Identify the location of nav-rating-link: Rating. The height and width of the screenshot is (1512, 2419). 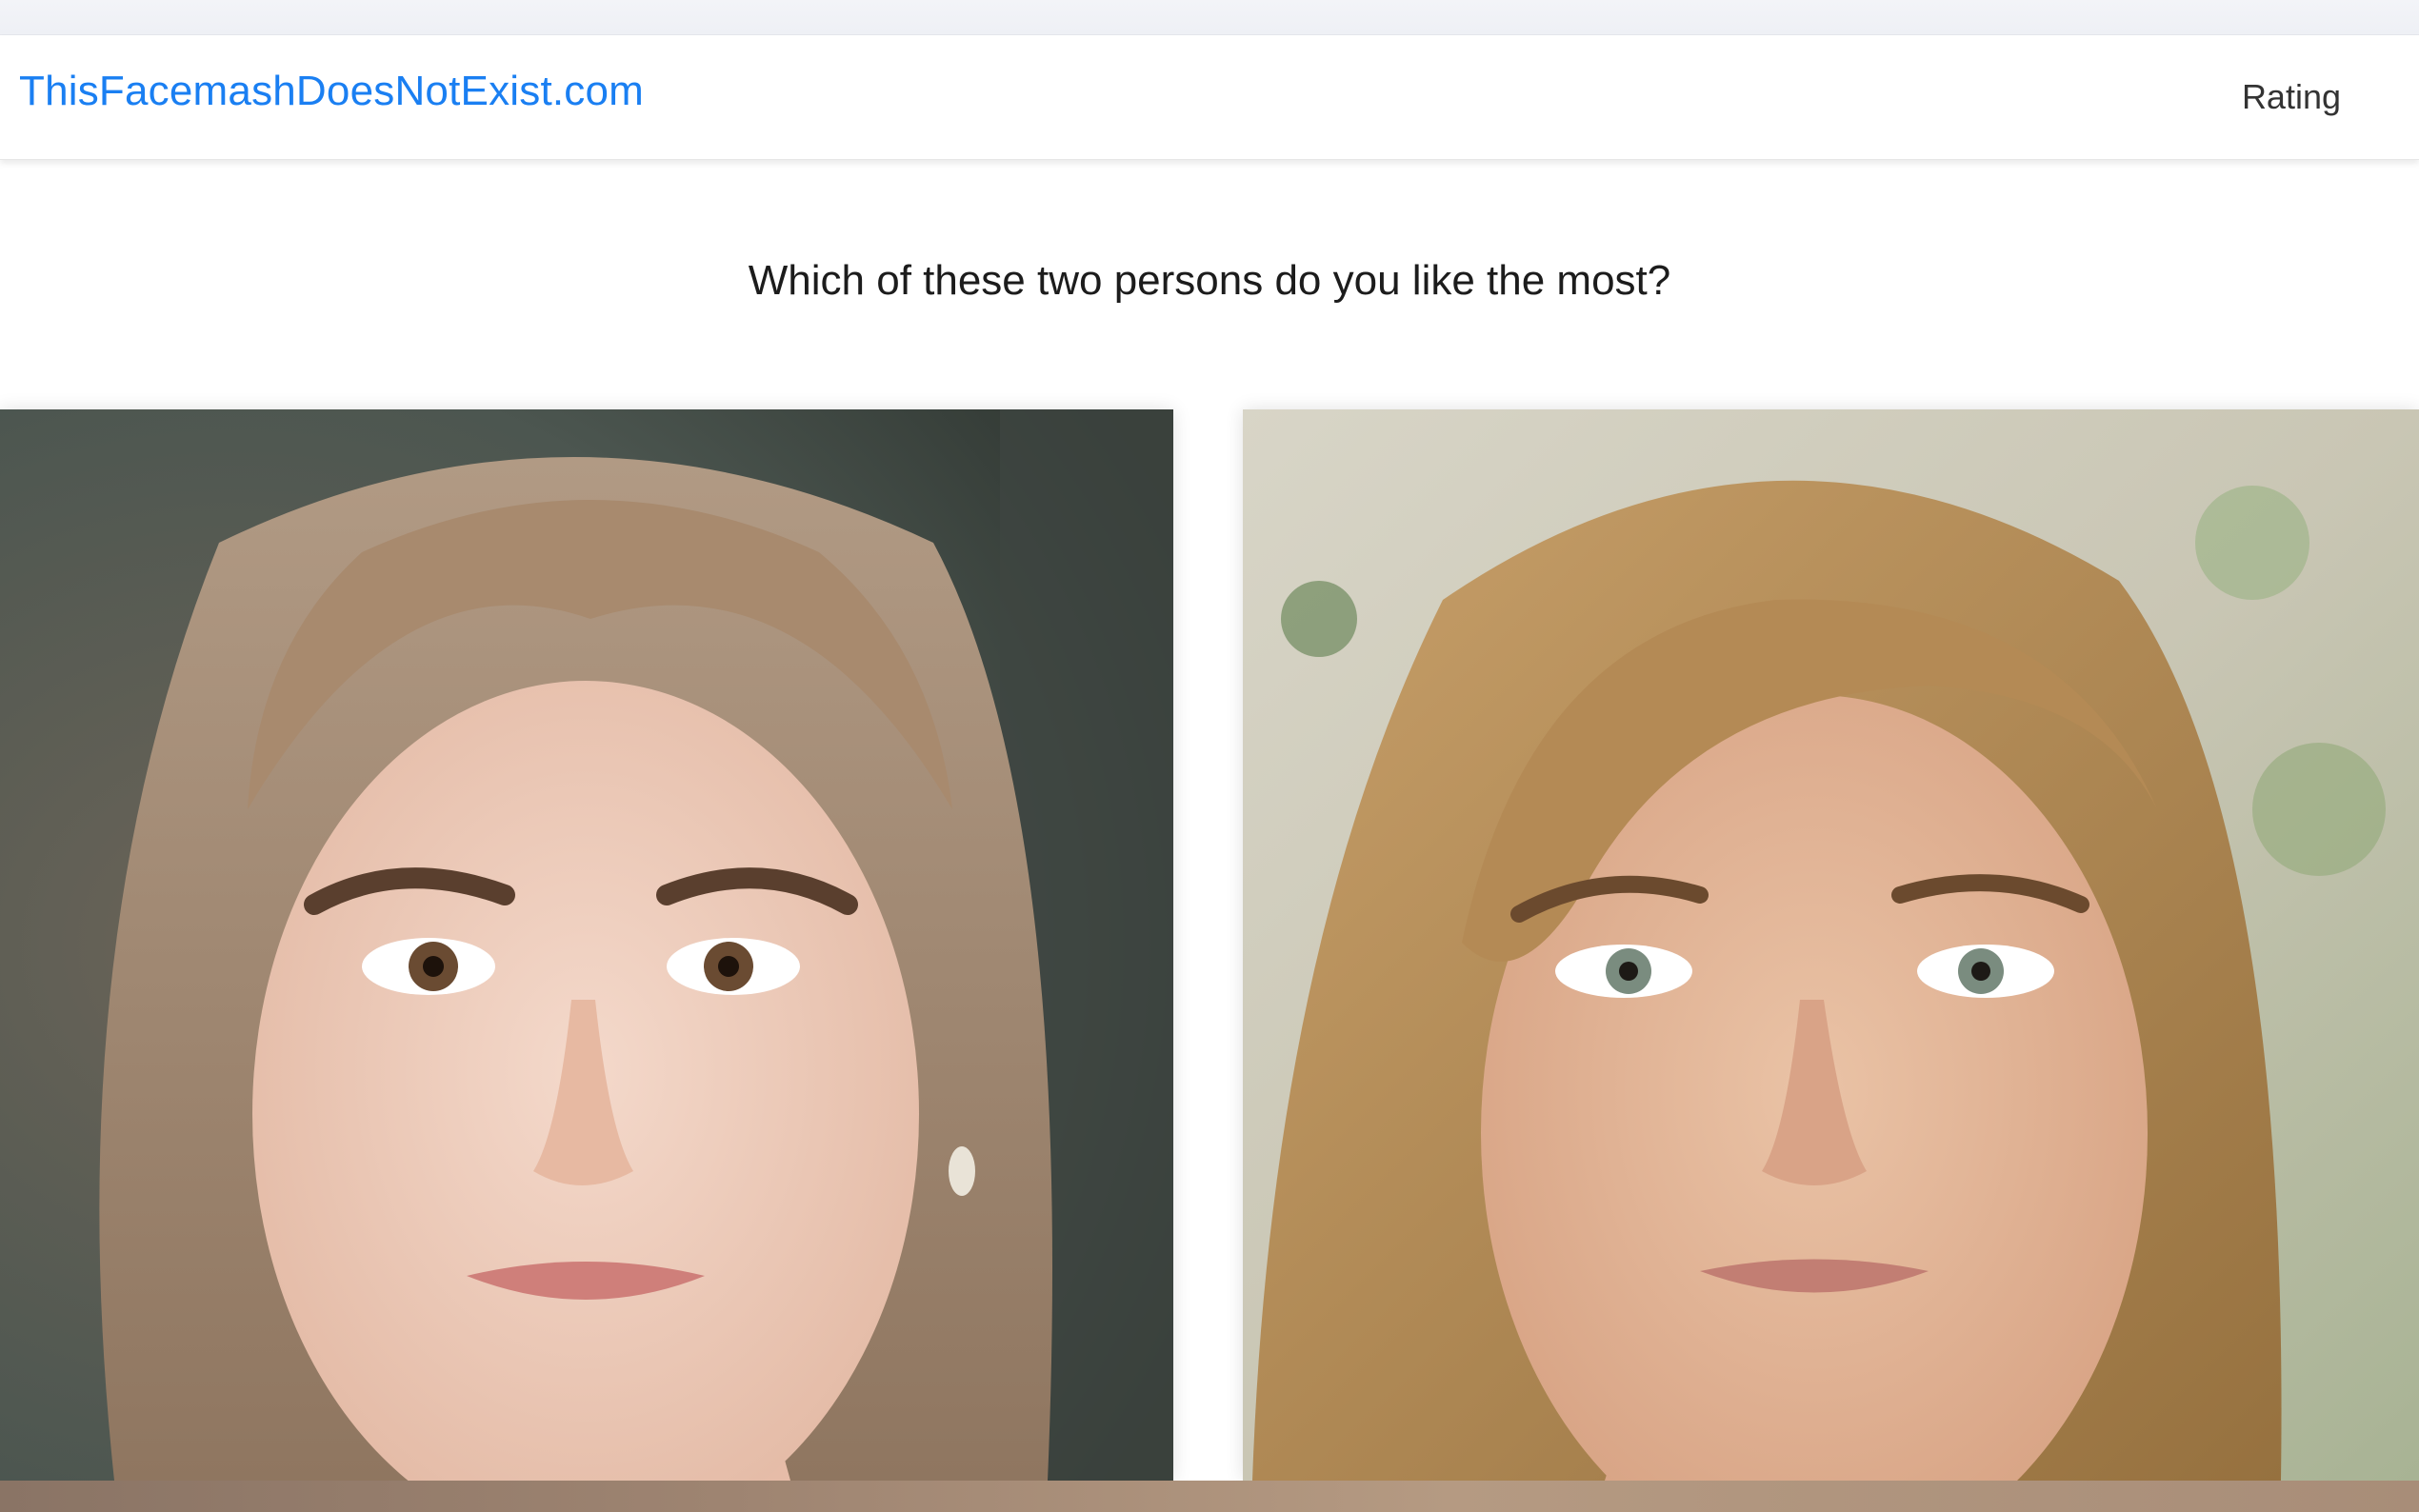
(2291, 97).